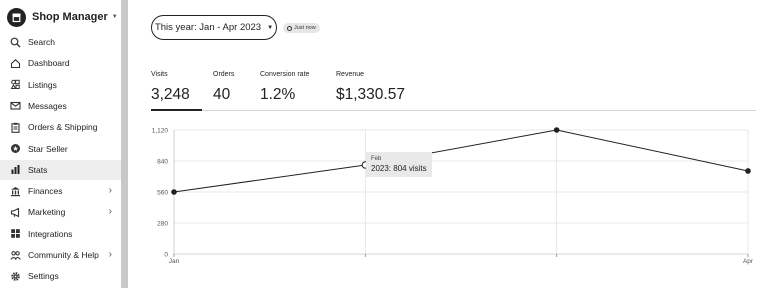 This screenshot has width=768, height=288. Describe the element at coordinates (170, 94) in the screenshot. I see `metric-value: 3,248` at that location.